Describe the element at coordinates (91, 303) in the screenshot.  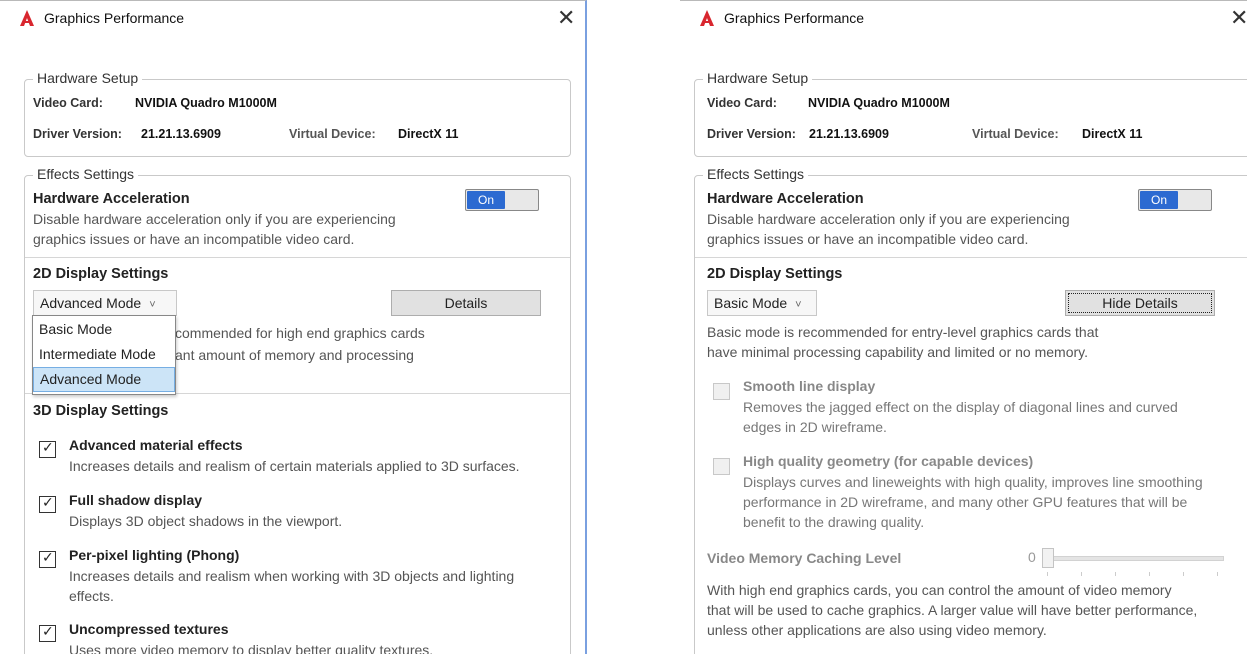
I see `select-value: Advanced Mode` at that location.